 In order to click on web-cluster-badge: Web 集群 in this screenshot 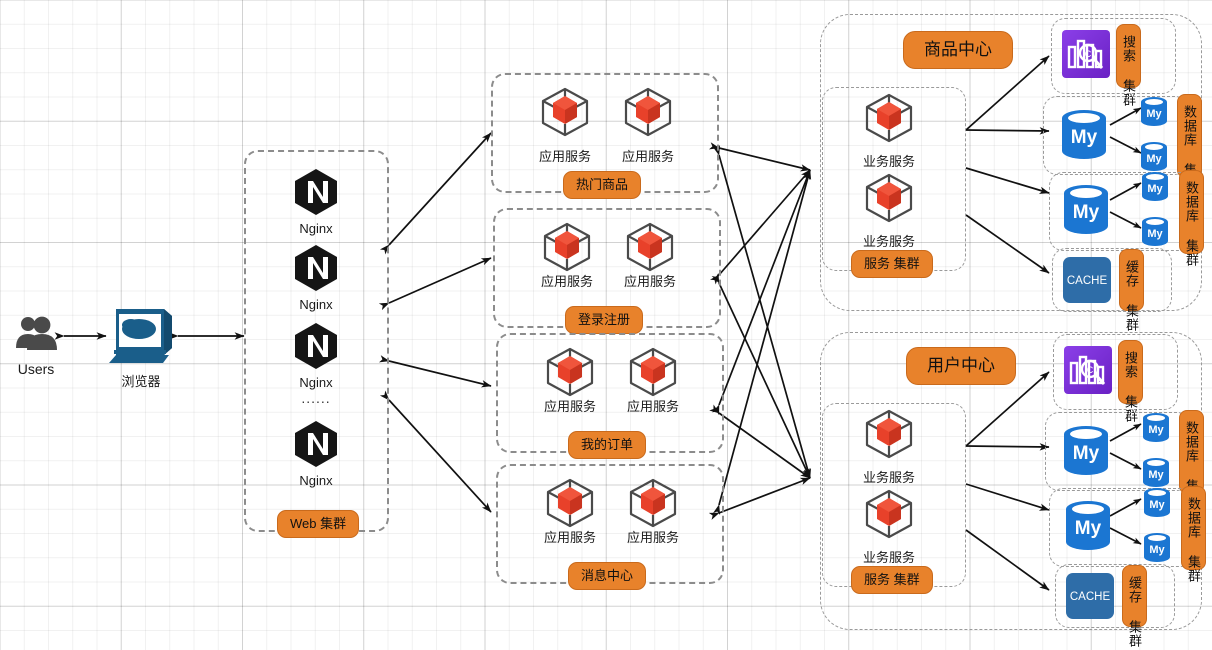, I will do `click(318, 524)`.